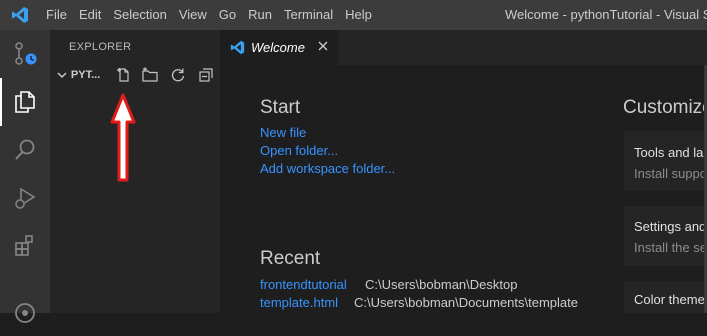  What do you see at coordinates (25, 198) in the screenshot?
I see `run-and-debug-icon` at bounding box center [25, 198].